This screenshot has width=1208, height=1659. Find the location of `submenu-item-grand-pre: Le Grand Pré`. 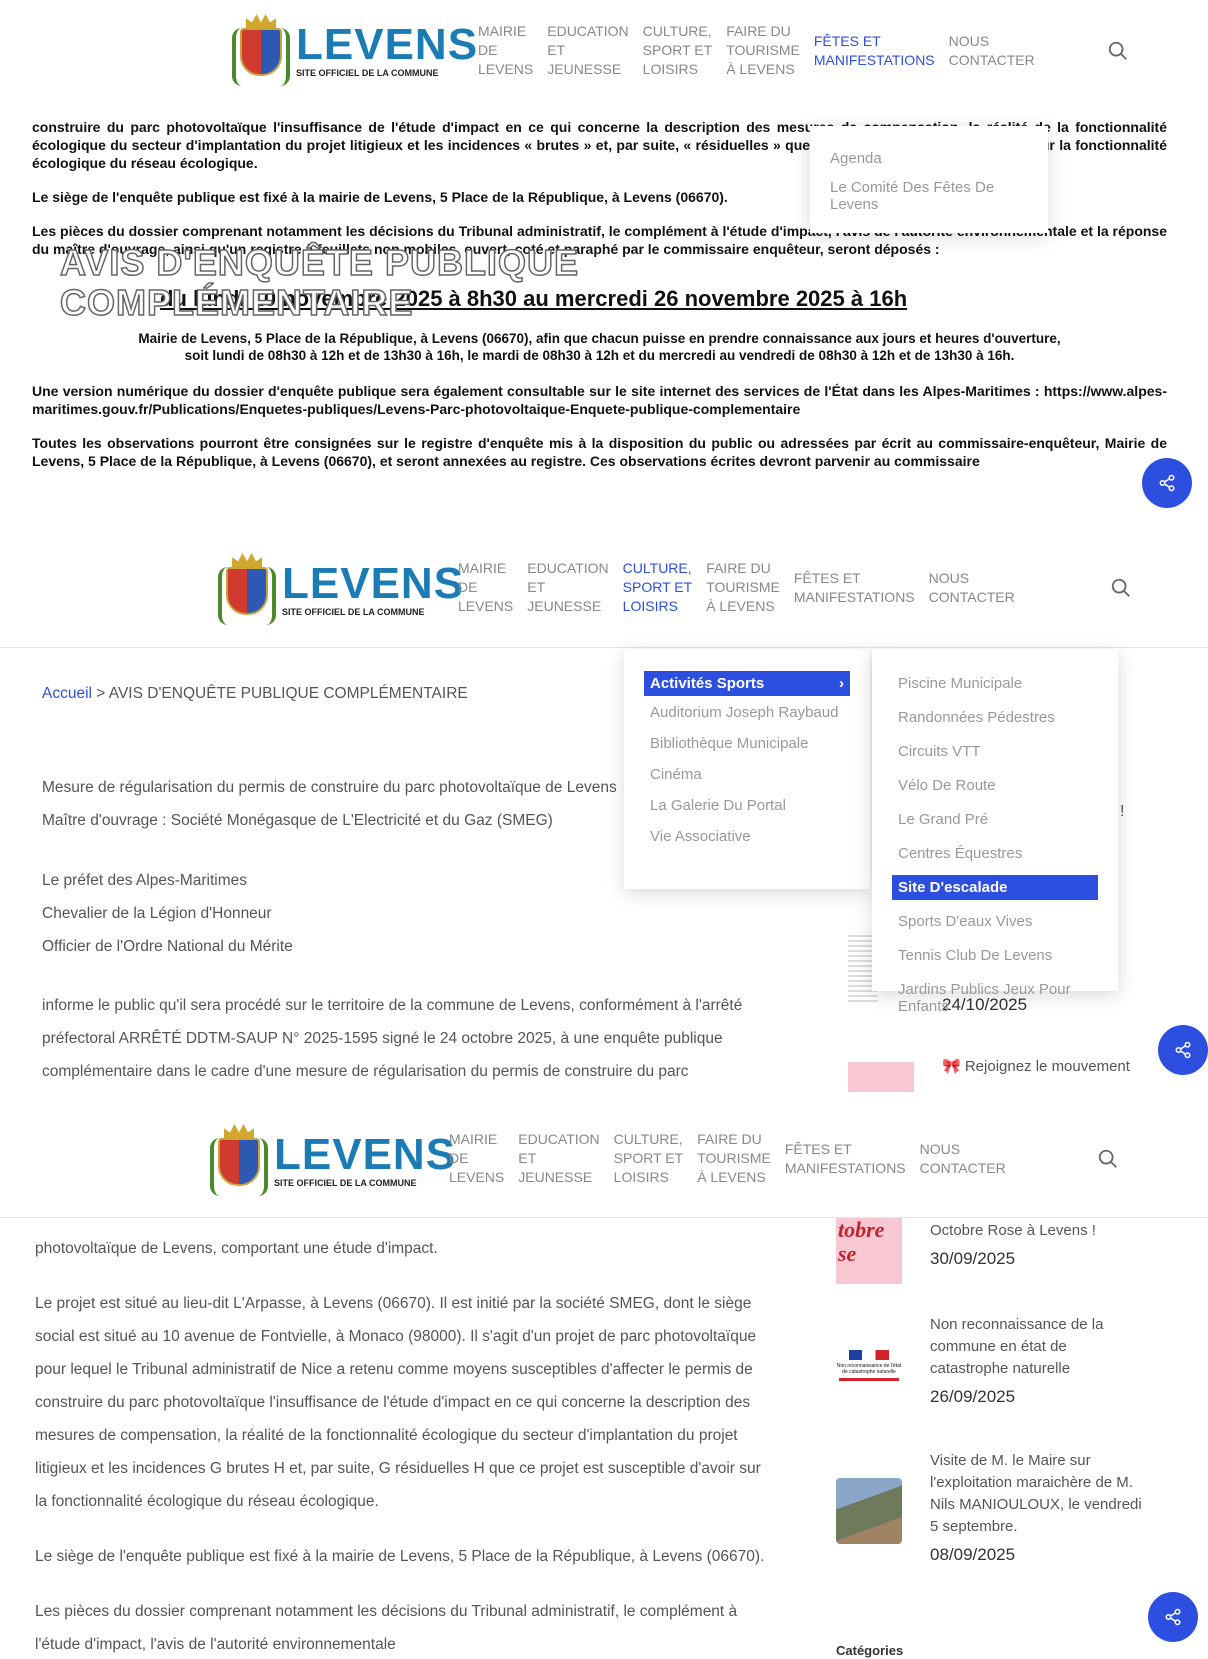

submenu-item-grand-pre: Le Grand Pré is located at coordinates (995, 819).